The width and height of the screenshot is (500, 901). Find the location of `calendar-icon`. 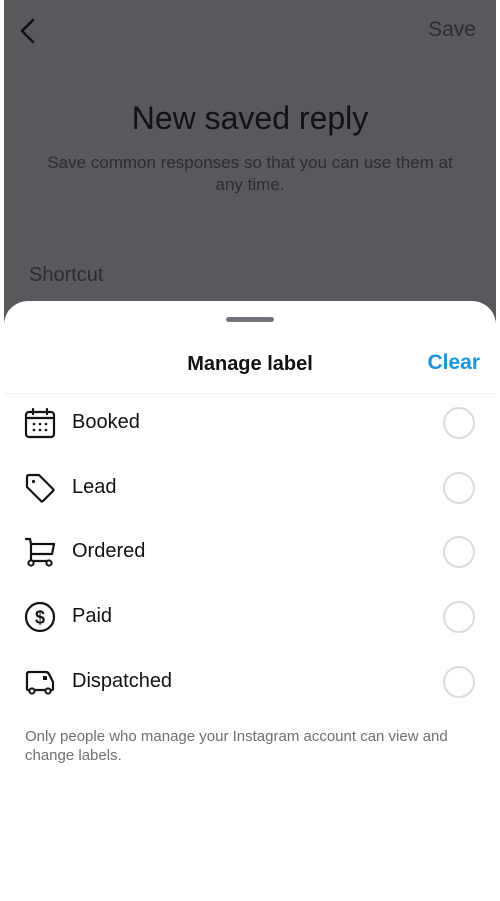

calendar-icon is located at coordinates (40, 423).